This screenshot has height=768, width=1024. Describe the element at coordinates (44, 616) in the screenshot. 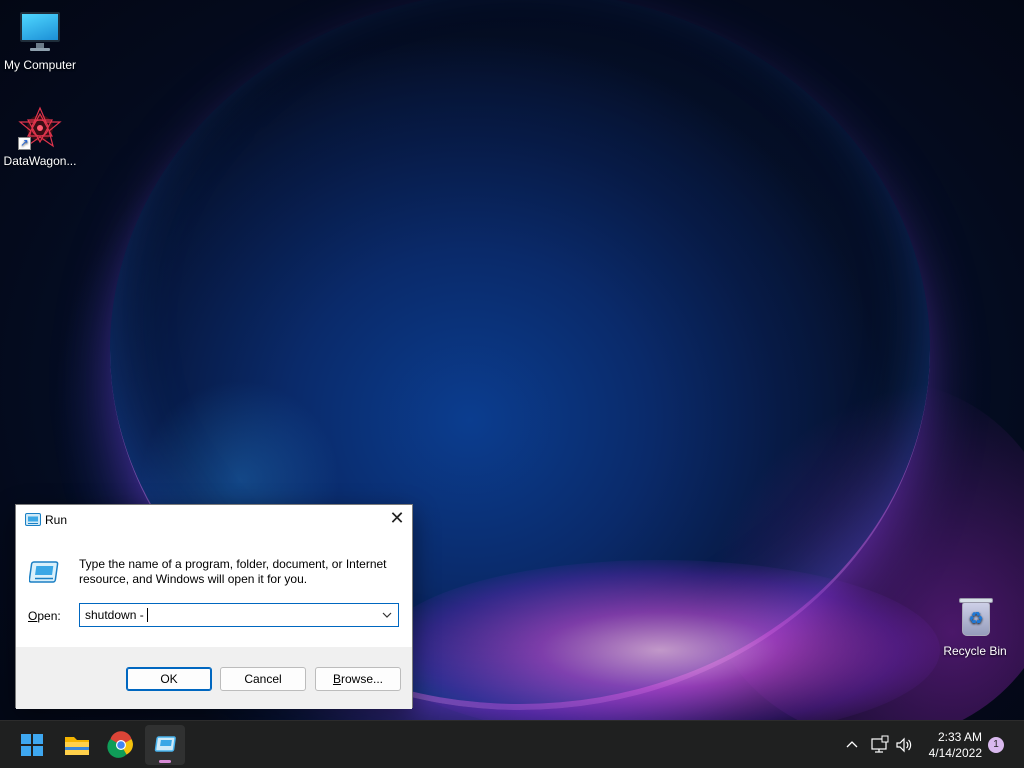

I see `open-label: Open:` at that location.